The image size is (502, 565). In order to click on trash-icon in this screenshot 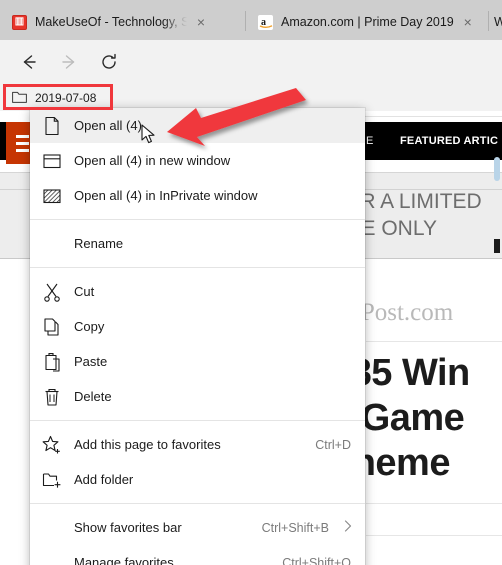, I will do `click(52, 397)`.